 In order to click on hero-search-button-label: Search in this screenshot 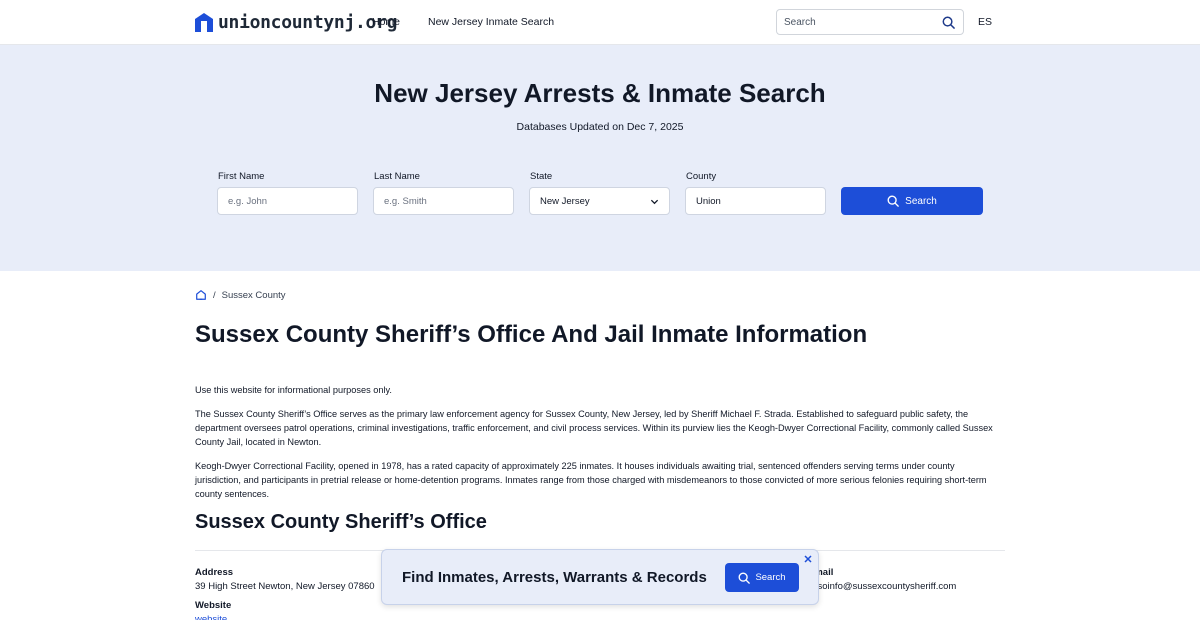, I will do `click(921, 201)`.